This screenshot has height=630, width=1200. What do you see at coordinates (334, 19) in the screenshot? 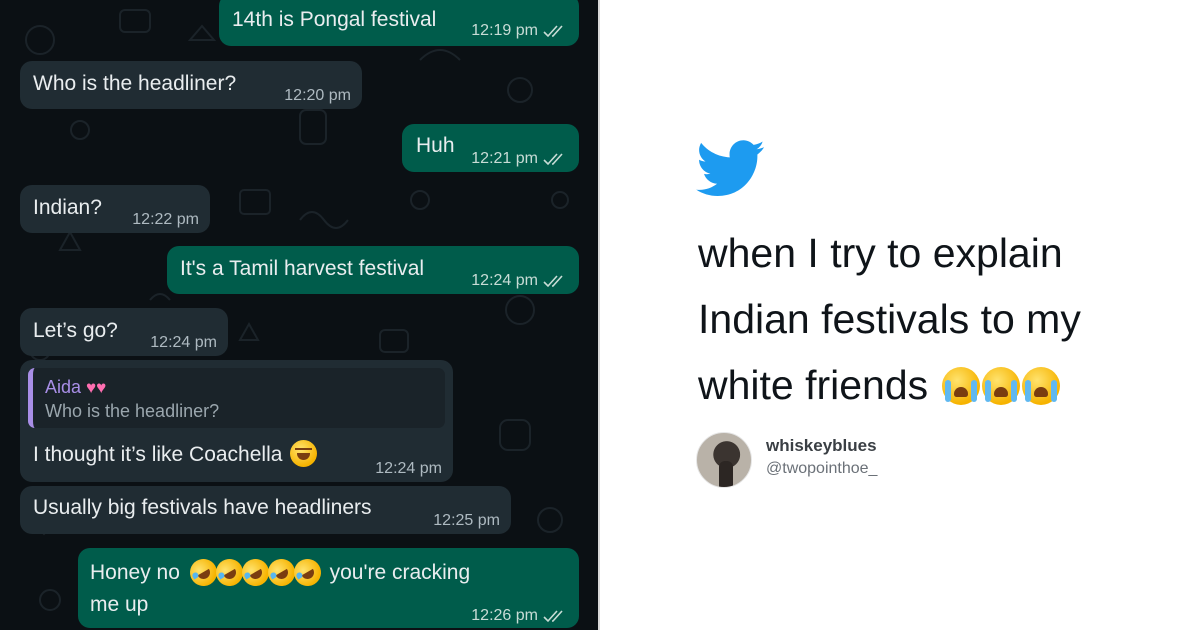
I see `message-text: 14th is Pongal festival` at bounding box center [334, 19].